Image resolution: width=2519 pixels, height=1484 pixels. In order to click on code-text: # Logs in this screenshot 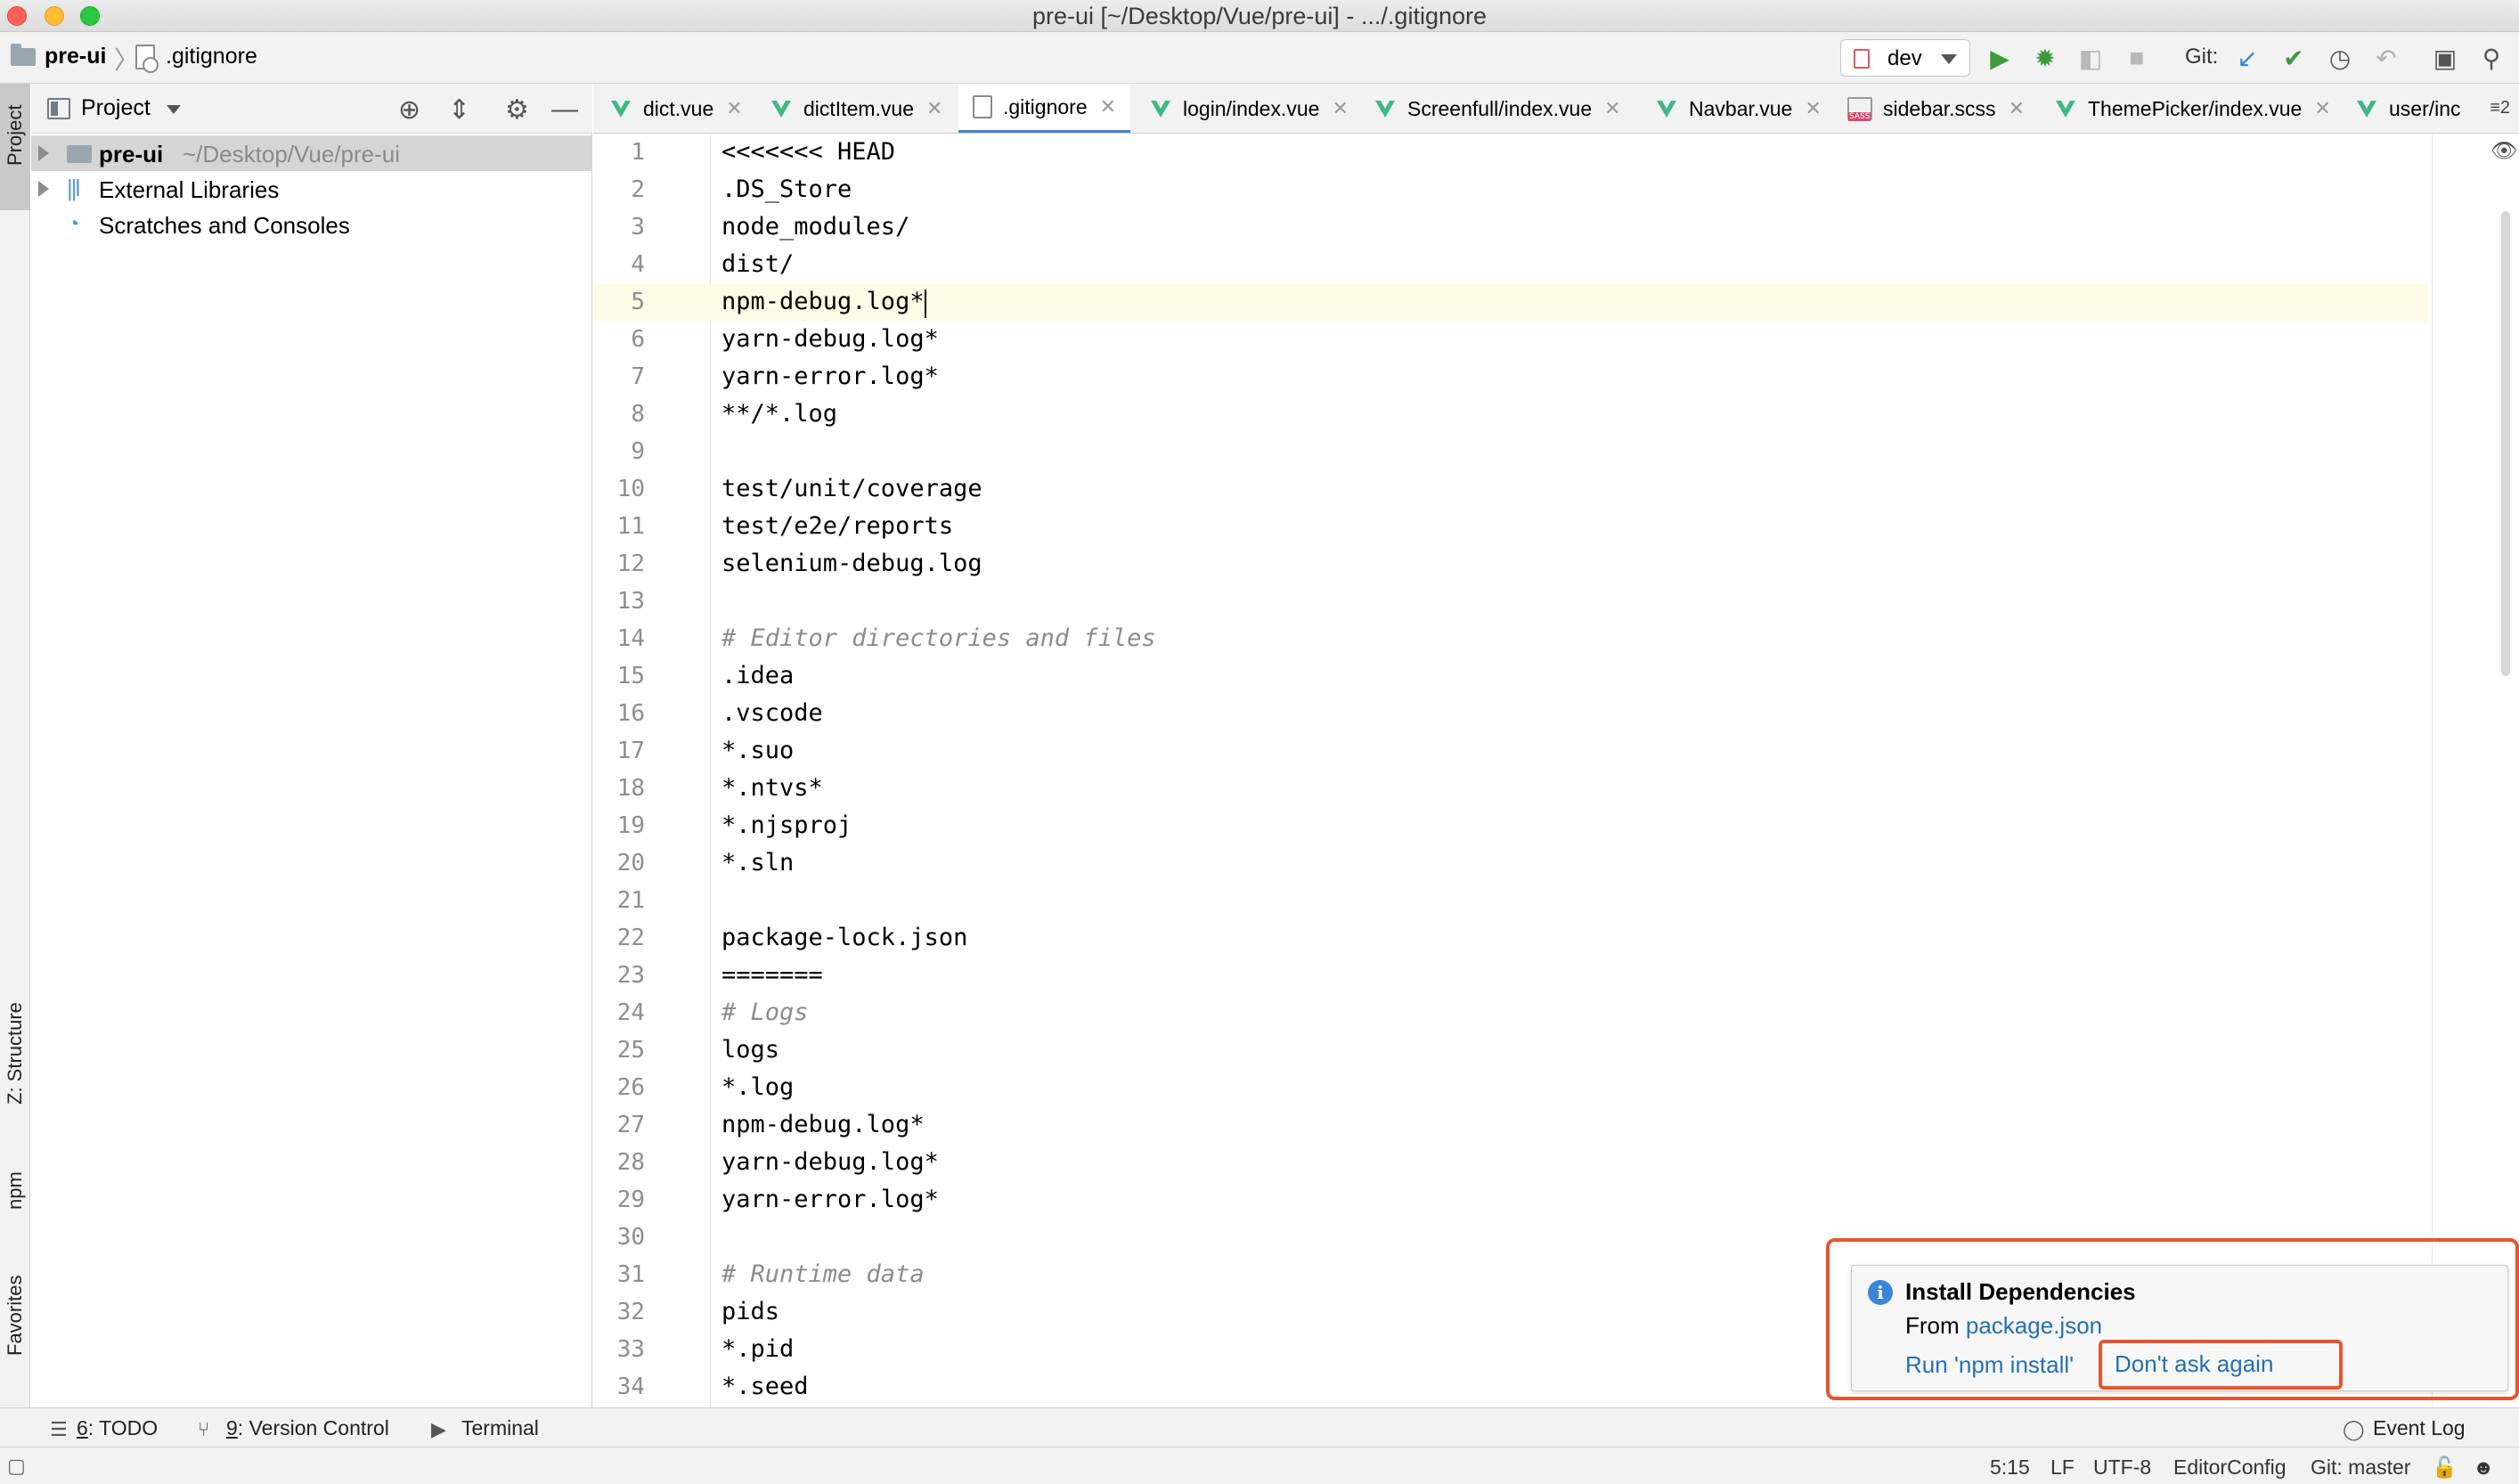, I will do `click(765, 1012)`.